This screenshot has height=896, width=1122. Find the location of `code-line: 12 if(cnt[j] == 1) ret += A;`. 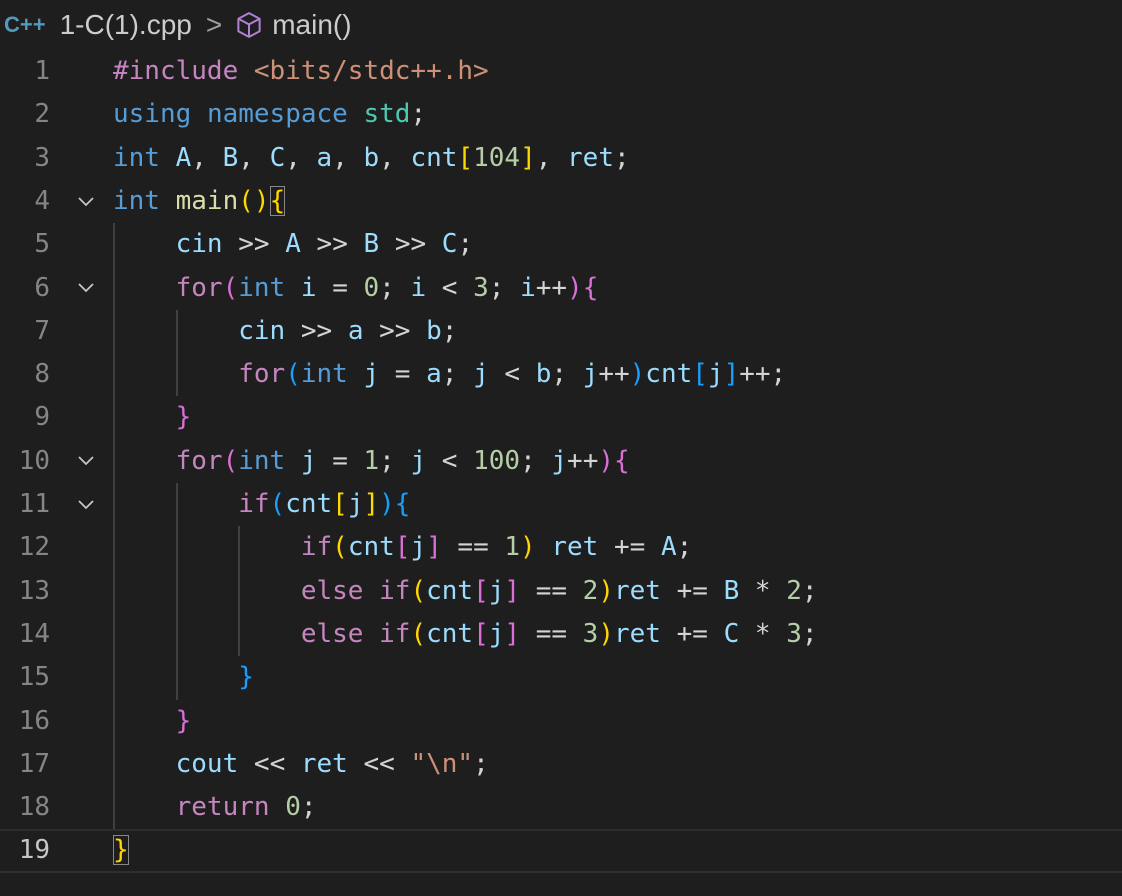

code-line: 12 if(cnt[j] == 1) ret += A; is located at coordinates (561, 547).